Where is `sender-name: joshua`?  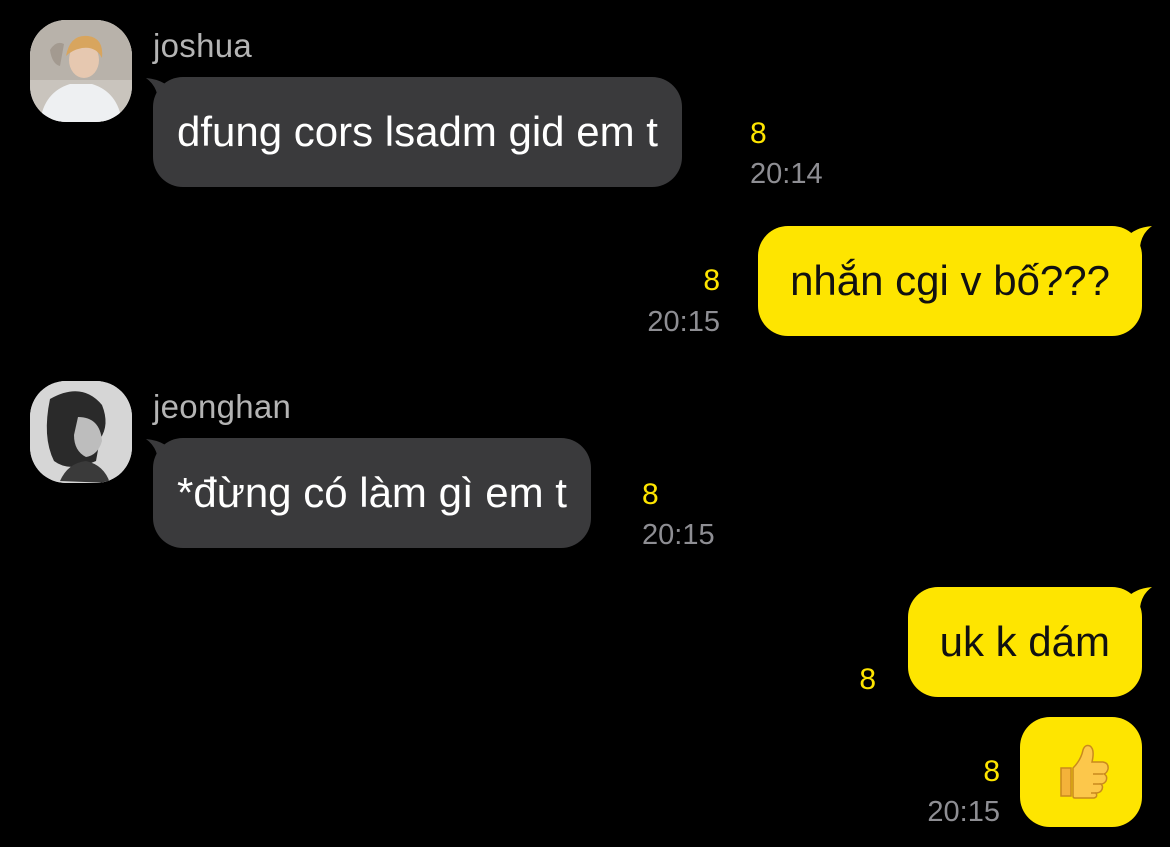
sender-name: joshua is located at coordinates (203, 45).